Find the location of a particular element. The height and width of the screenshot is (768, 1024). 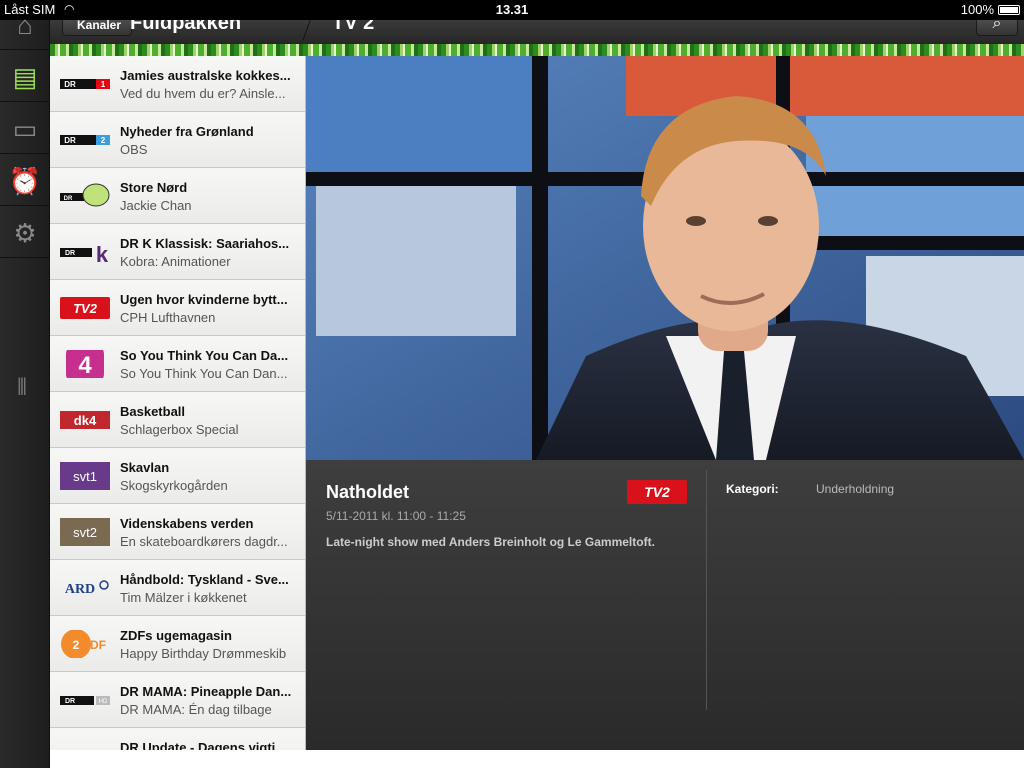

search-button: ⌕ is located at coordinates (997, 28).